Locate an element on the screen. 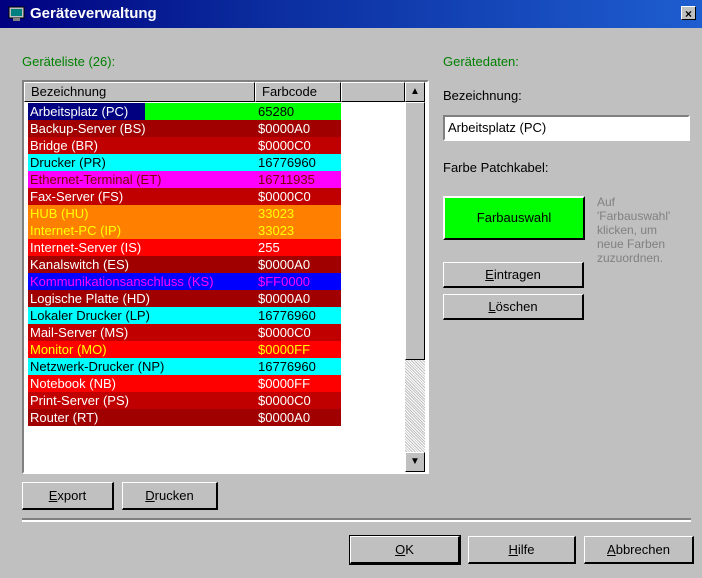  device-name-cell: Monitor (MO) is located at coordinates (68, 349).